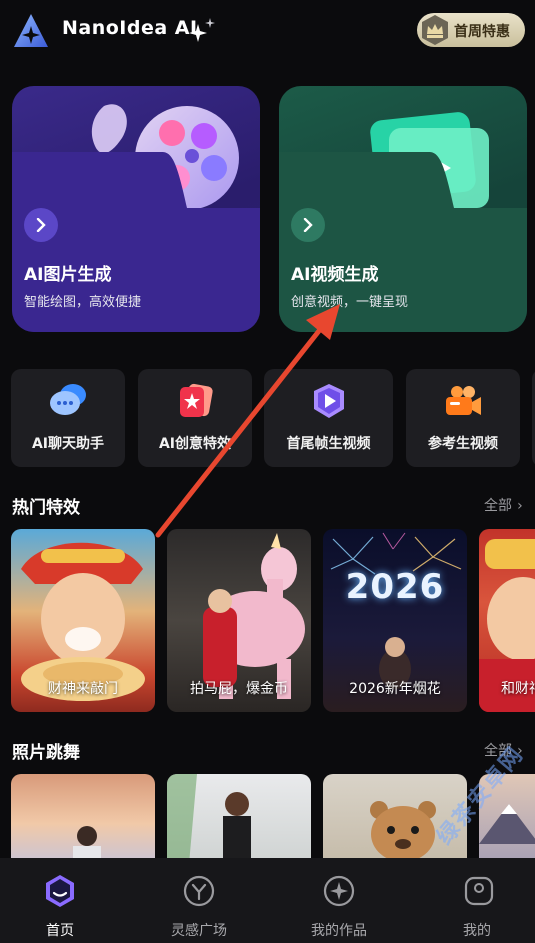 This screenshot has height=943, width=535. What do you see at coordinates (339, 931) in the screenshot?
I see `nav-label: 我的作品` at bounding box center [339, 931].